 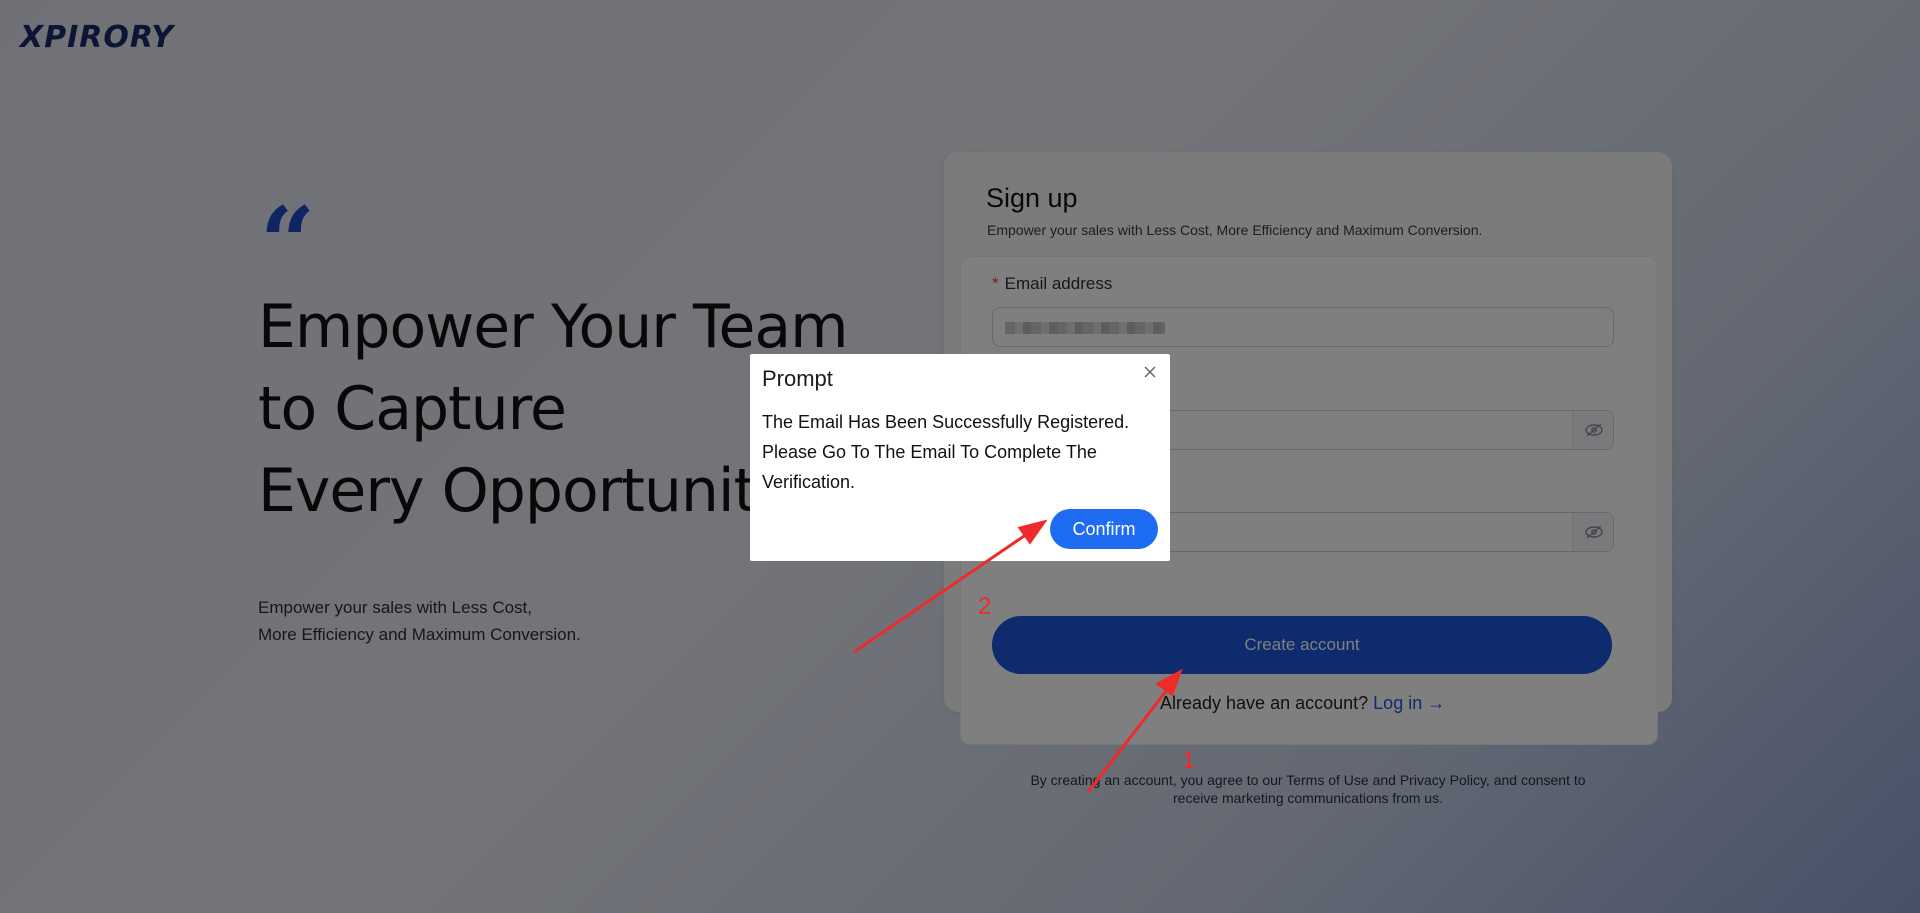 I want to click on close-icon, so click(x=1150, y=372).